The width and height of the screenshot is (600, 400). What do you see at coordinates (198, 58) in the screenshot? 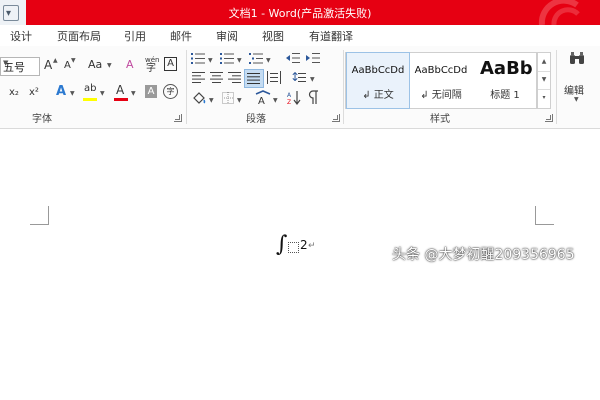
I see `bullets-icon` at bounding box center [198, 58].